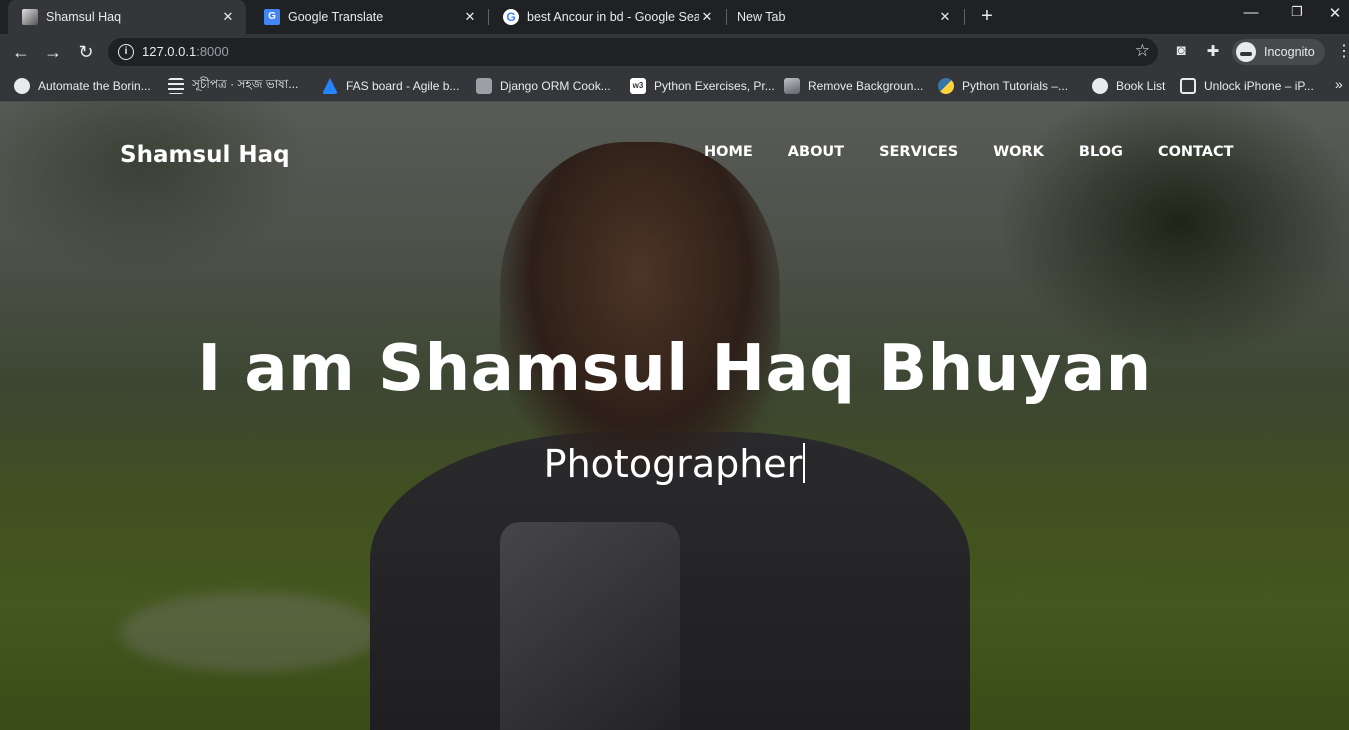  I want to click on typing-cursor, so click(804, 463).